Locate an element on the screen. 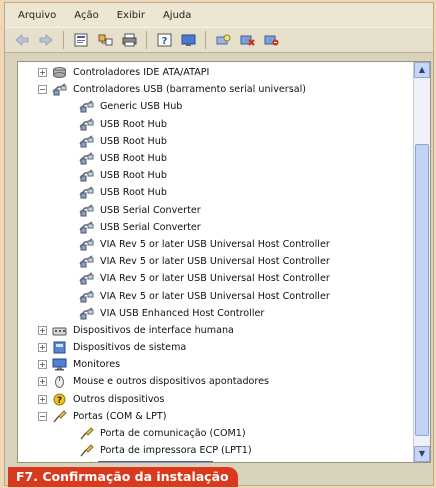 This screenshot has width=436, height=488. tree-item: + Controladores IDE ATA/ATAPI is located at coordinates (216, 72).